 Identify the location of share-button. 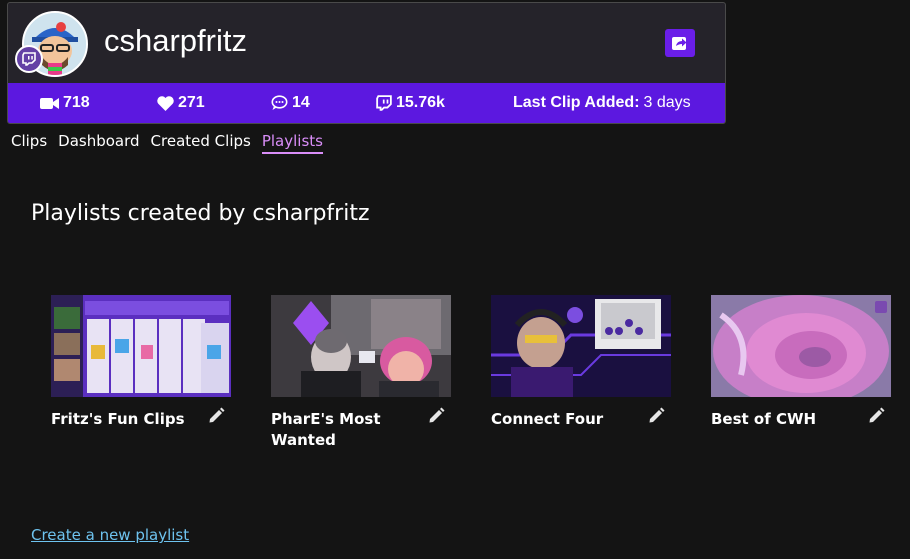
(680, 43).